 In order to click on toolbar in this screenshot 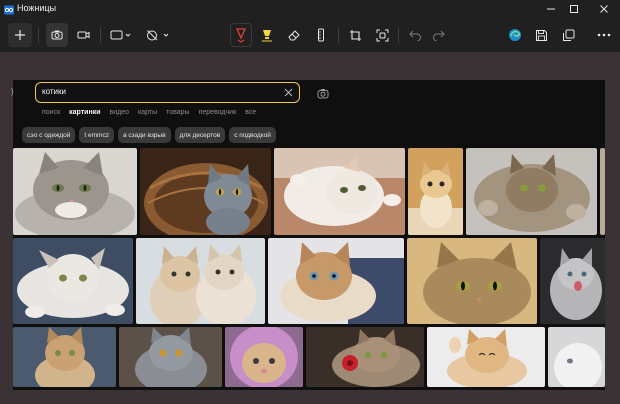, I will do `click(310, 35)`.